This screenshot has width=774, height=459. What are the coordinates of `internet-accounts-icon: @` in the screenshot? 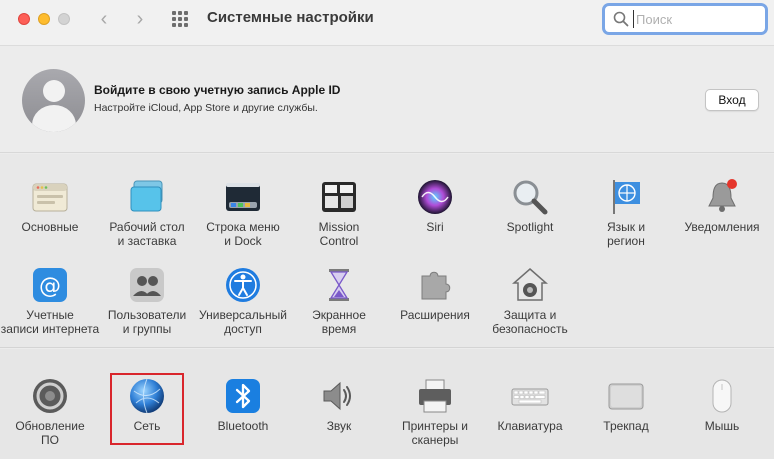 It's located at (50, 285).